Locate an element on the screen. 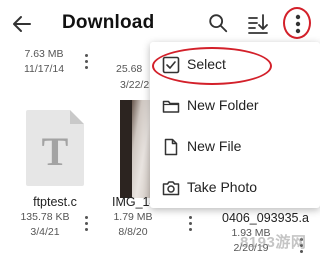  file-size: 7.63 MB is located at coordinates (44, 54).